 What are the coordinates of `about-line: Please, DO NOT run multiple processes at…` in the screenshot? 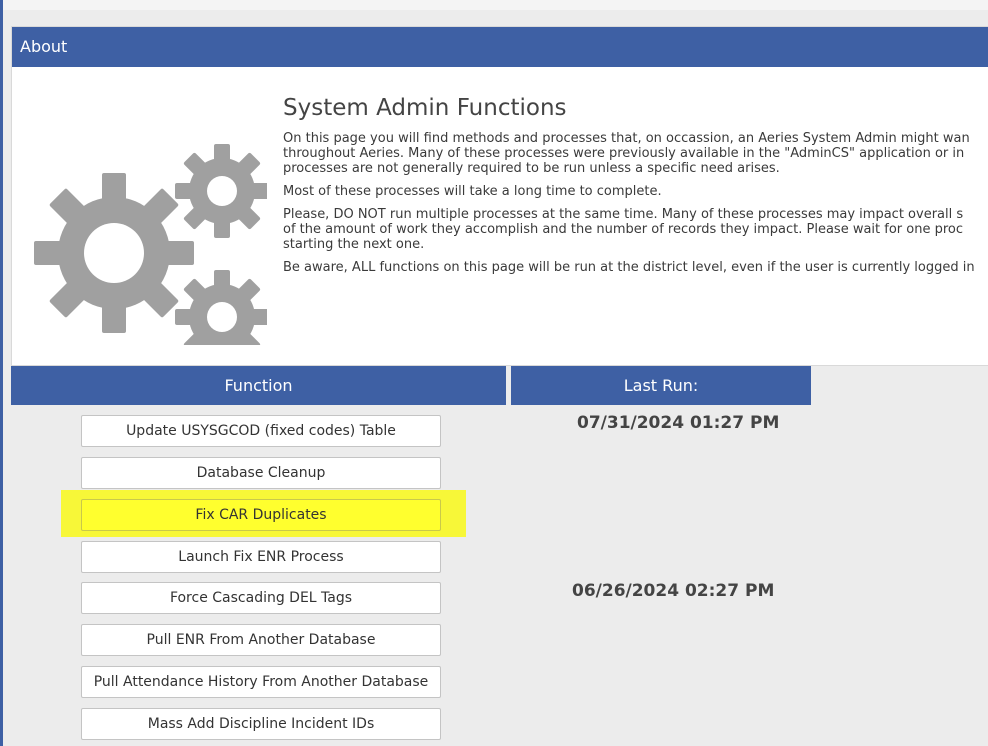 It's located at (623, 214).